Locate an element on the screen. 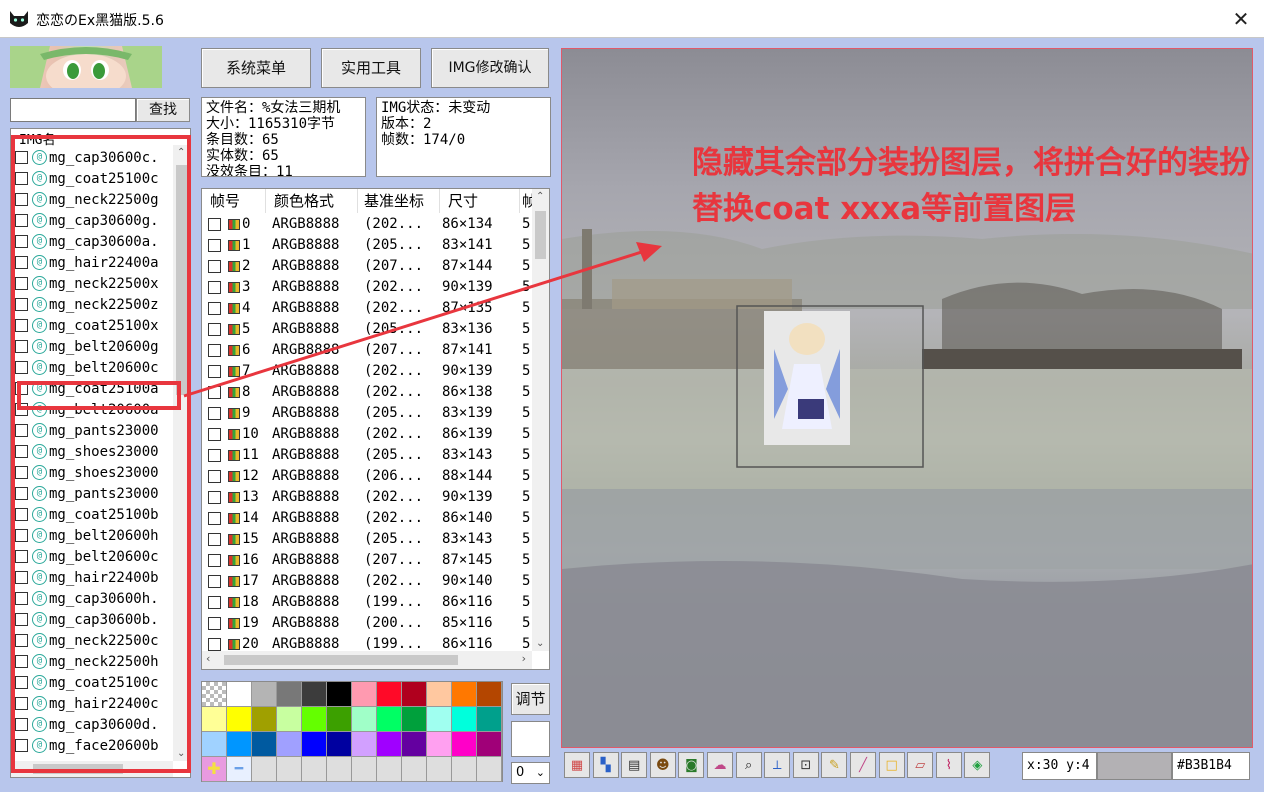  zoom-icon: ⌕ is located at coordinates (748, 765).